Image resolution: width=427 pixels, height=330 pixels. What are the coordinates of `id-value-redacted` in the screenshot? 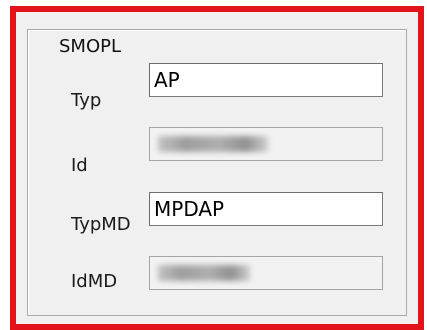 It's located at (213, 144).